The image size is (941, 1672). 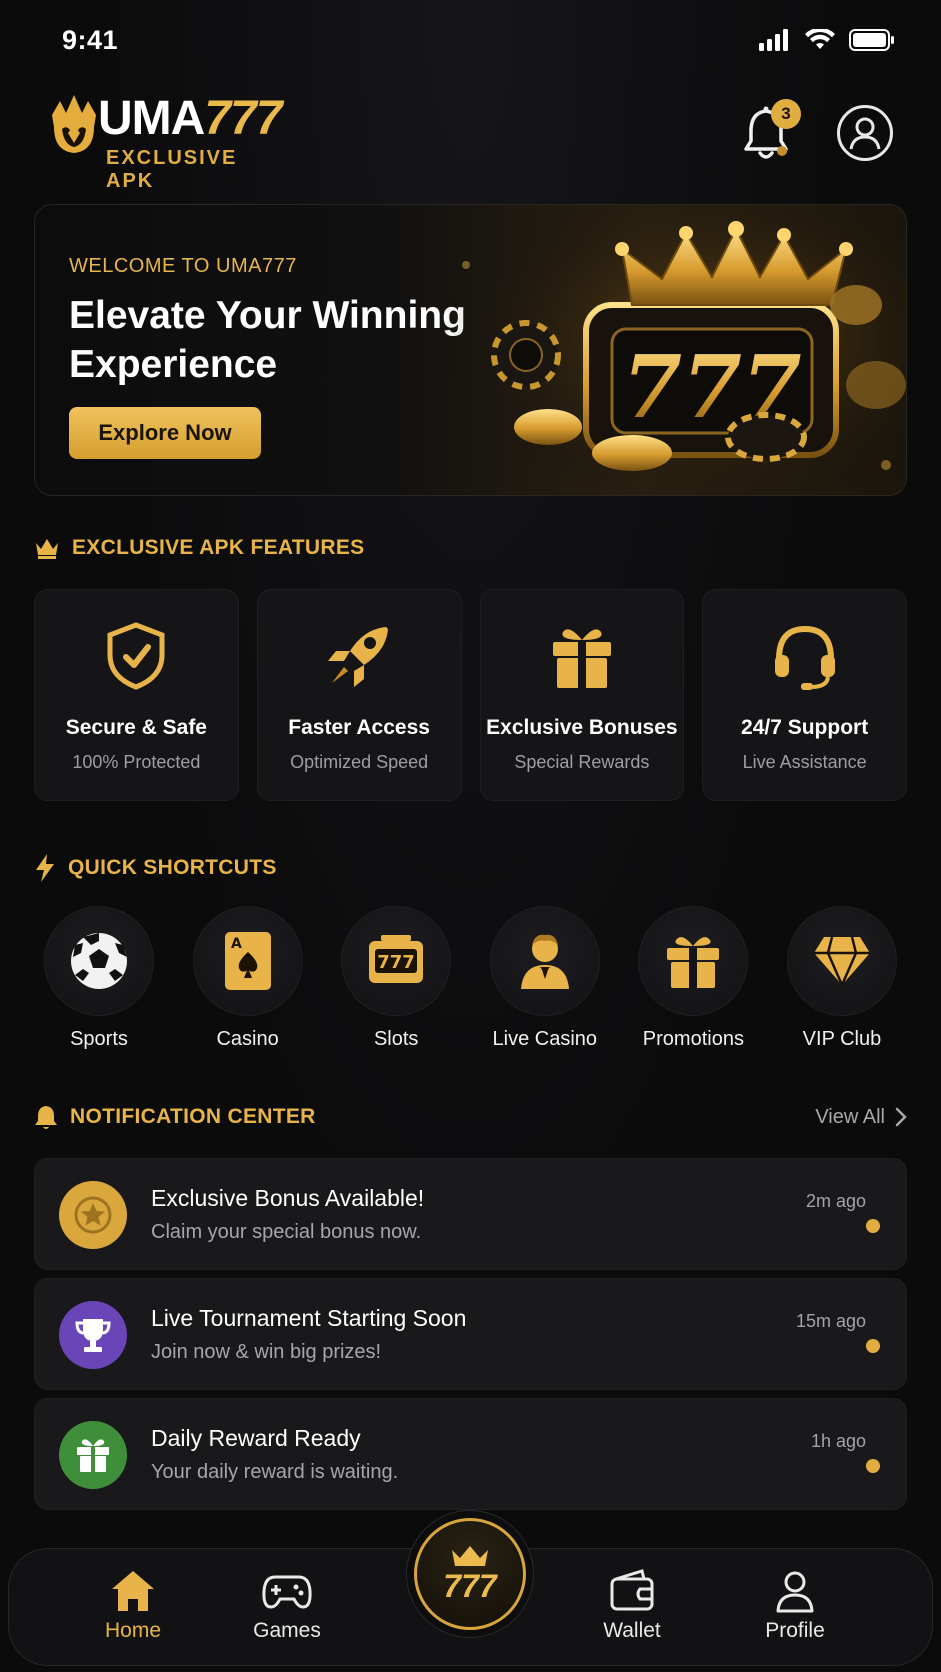 I want to click on notification-count-badge: 3, so click(x=786, y=114).